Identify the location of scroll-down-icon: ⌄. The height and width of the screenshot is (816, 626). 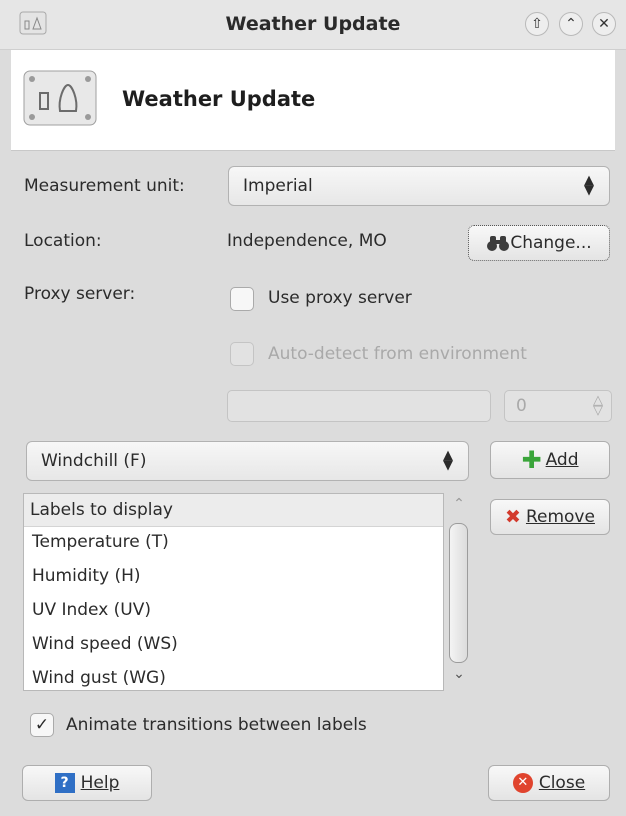
(459, 675).